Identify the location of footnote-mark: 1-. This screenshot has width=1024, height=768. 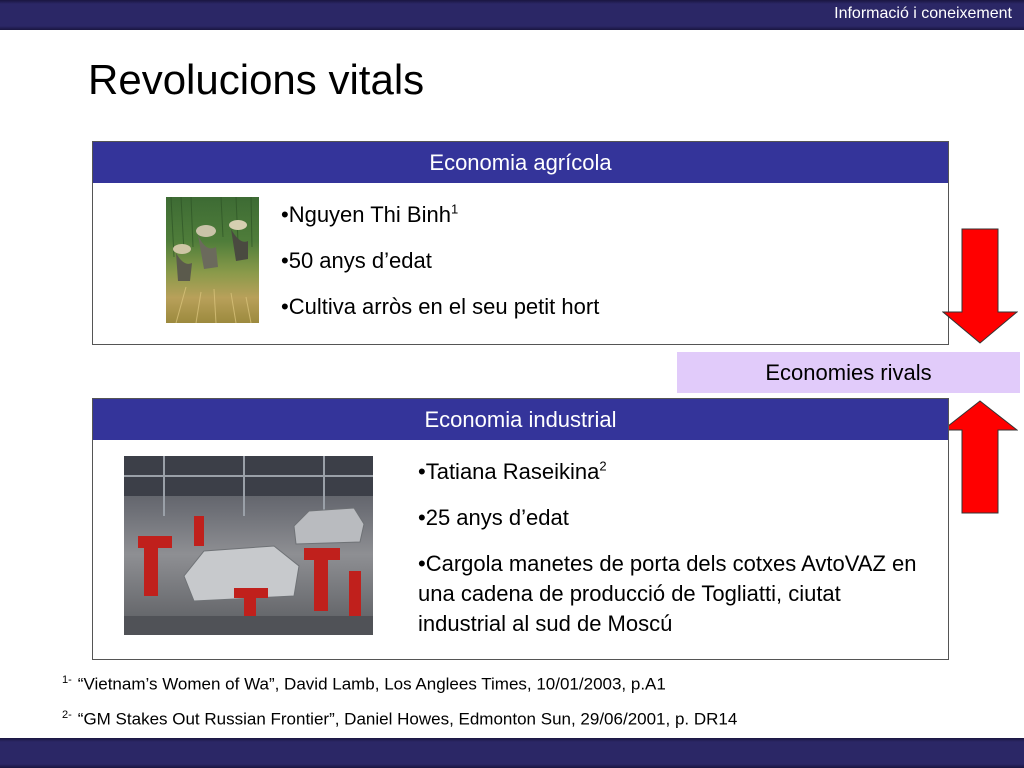
(67, 680).